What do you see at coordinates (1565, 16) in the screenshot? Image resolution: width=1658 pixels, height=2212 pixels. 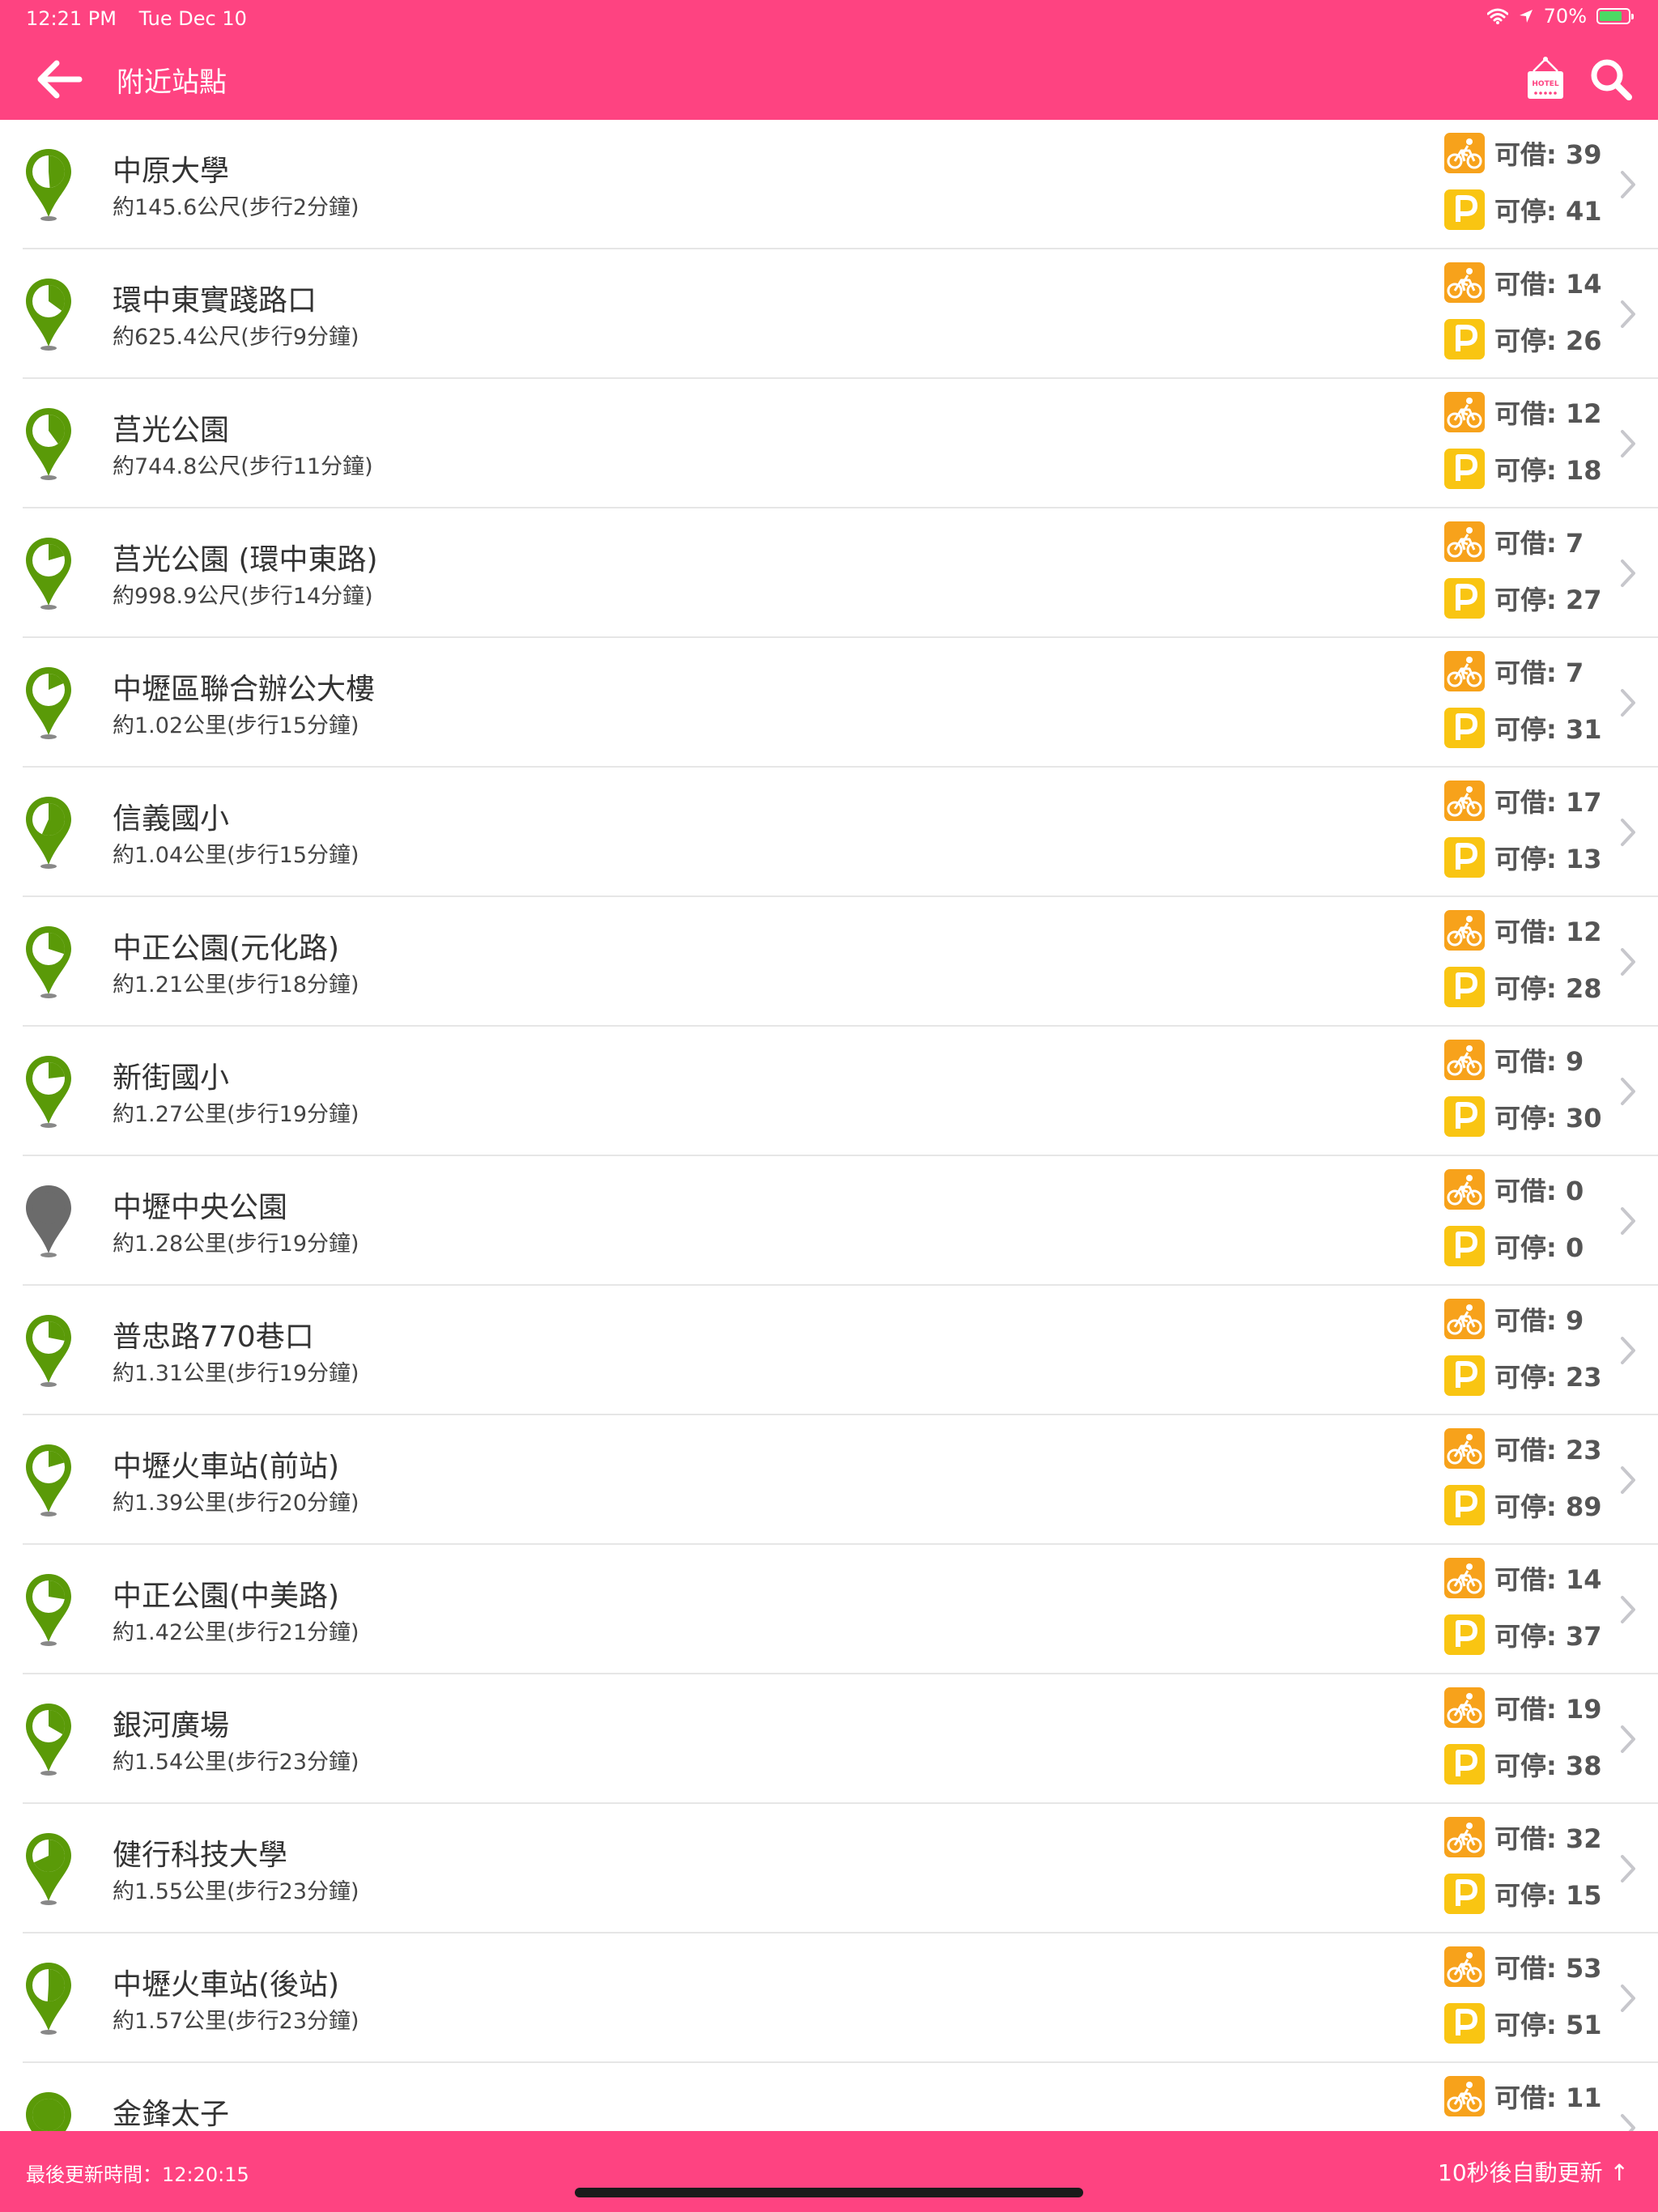 I see `battery-percent: 70%` at bounding box center [1565, 16].